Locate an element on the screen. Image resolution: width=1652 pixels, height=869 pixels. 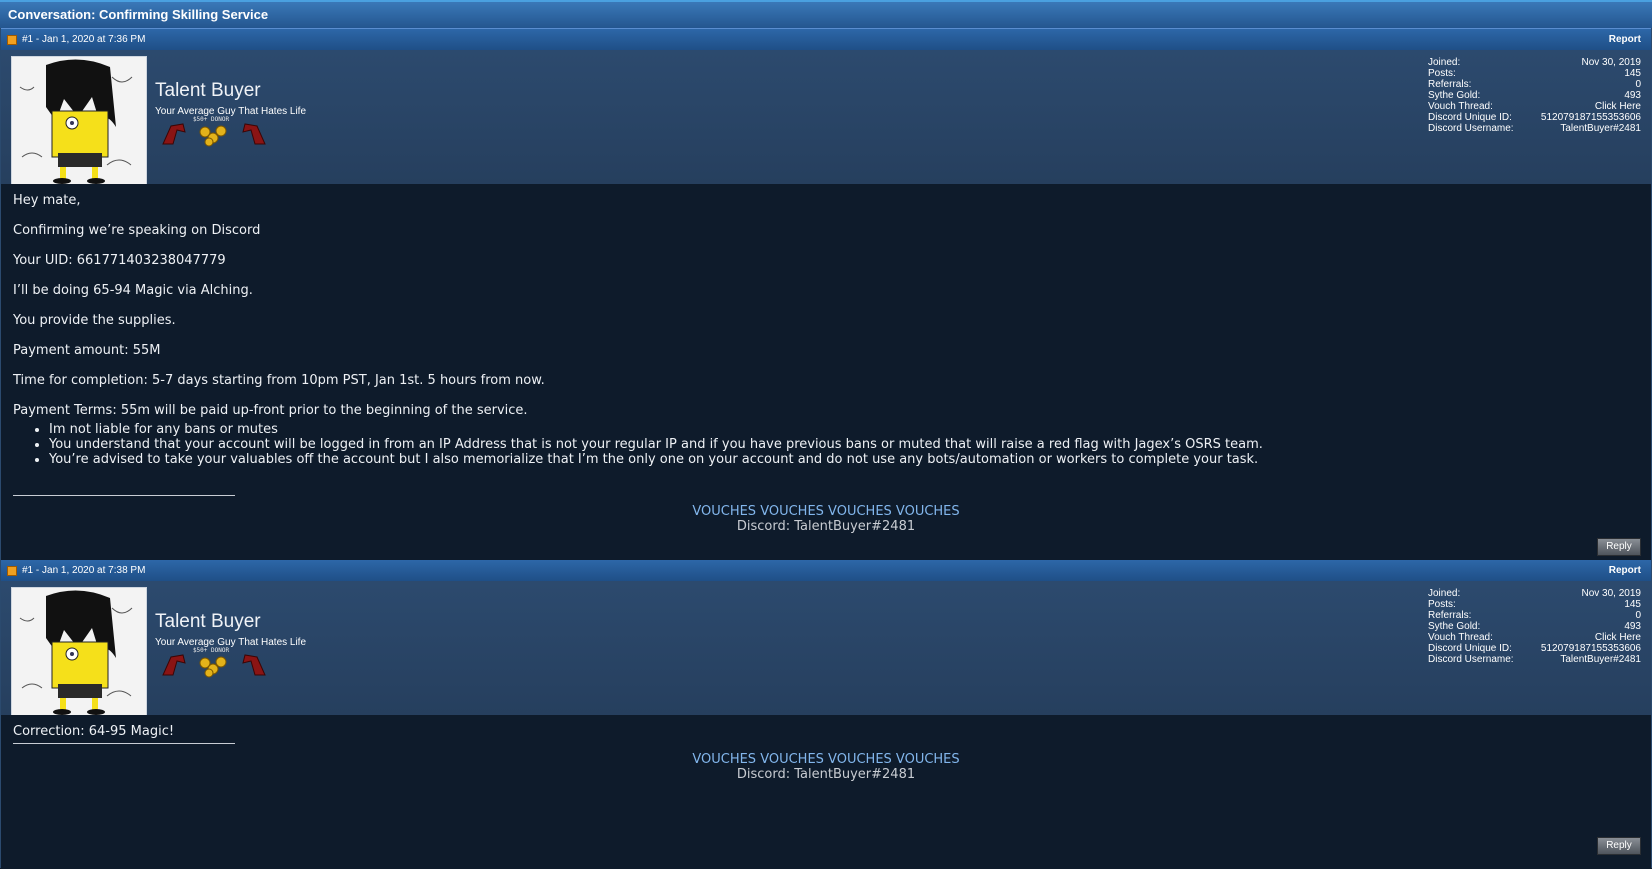
post-header: #1 - Jan 1, 2020 at 7:38 PM Report is located at coordinates (826, 570).